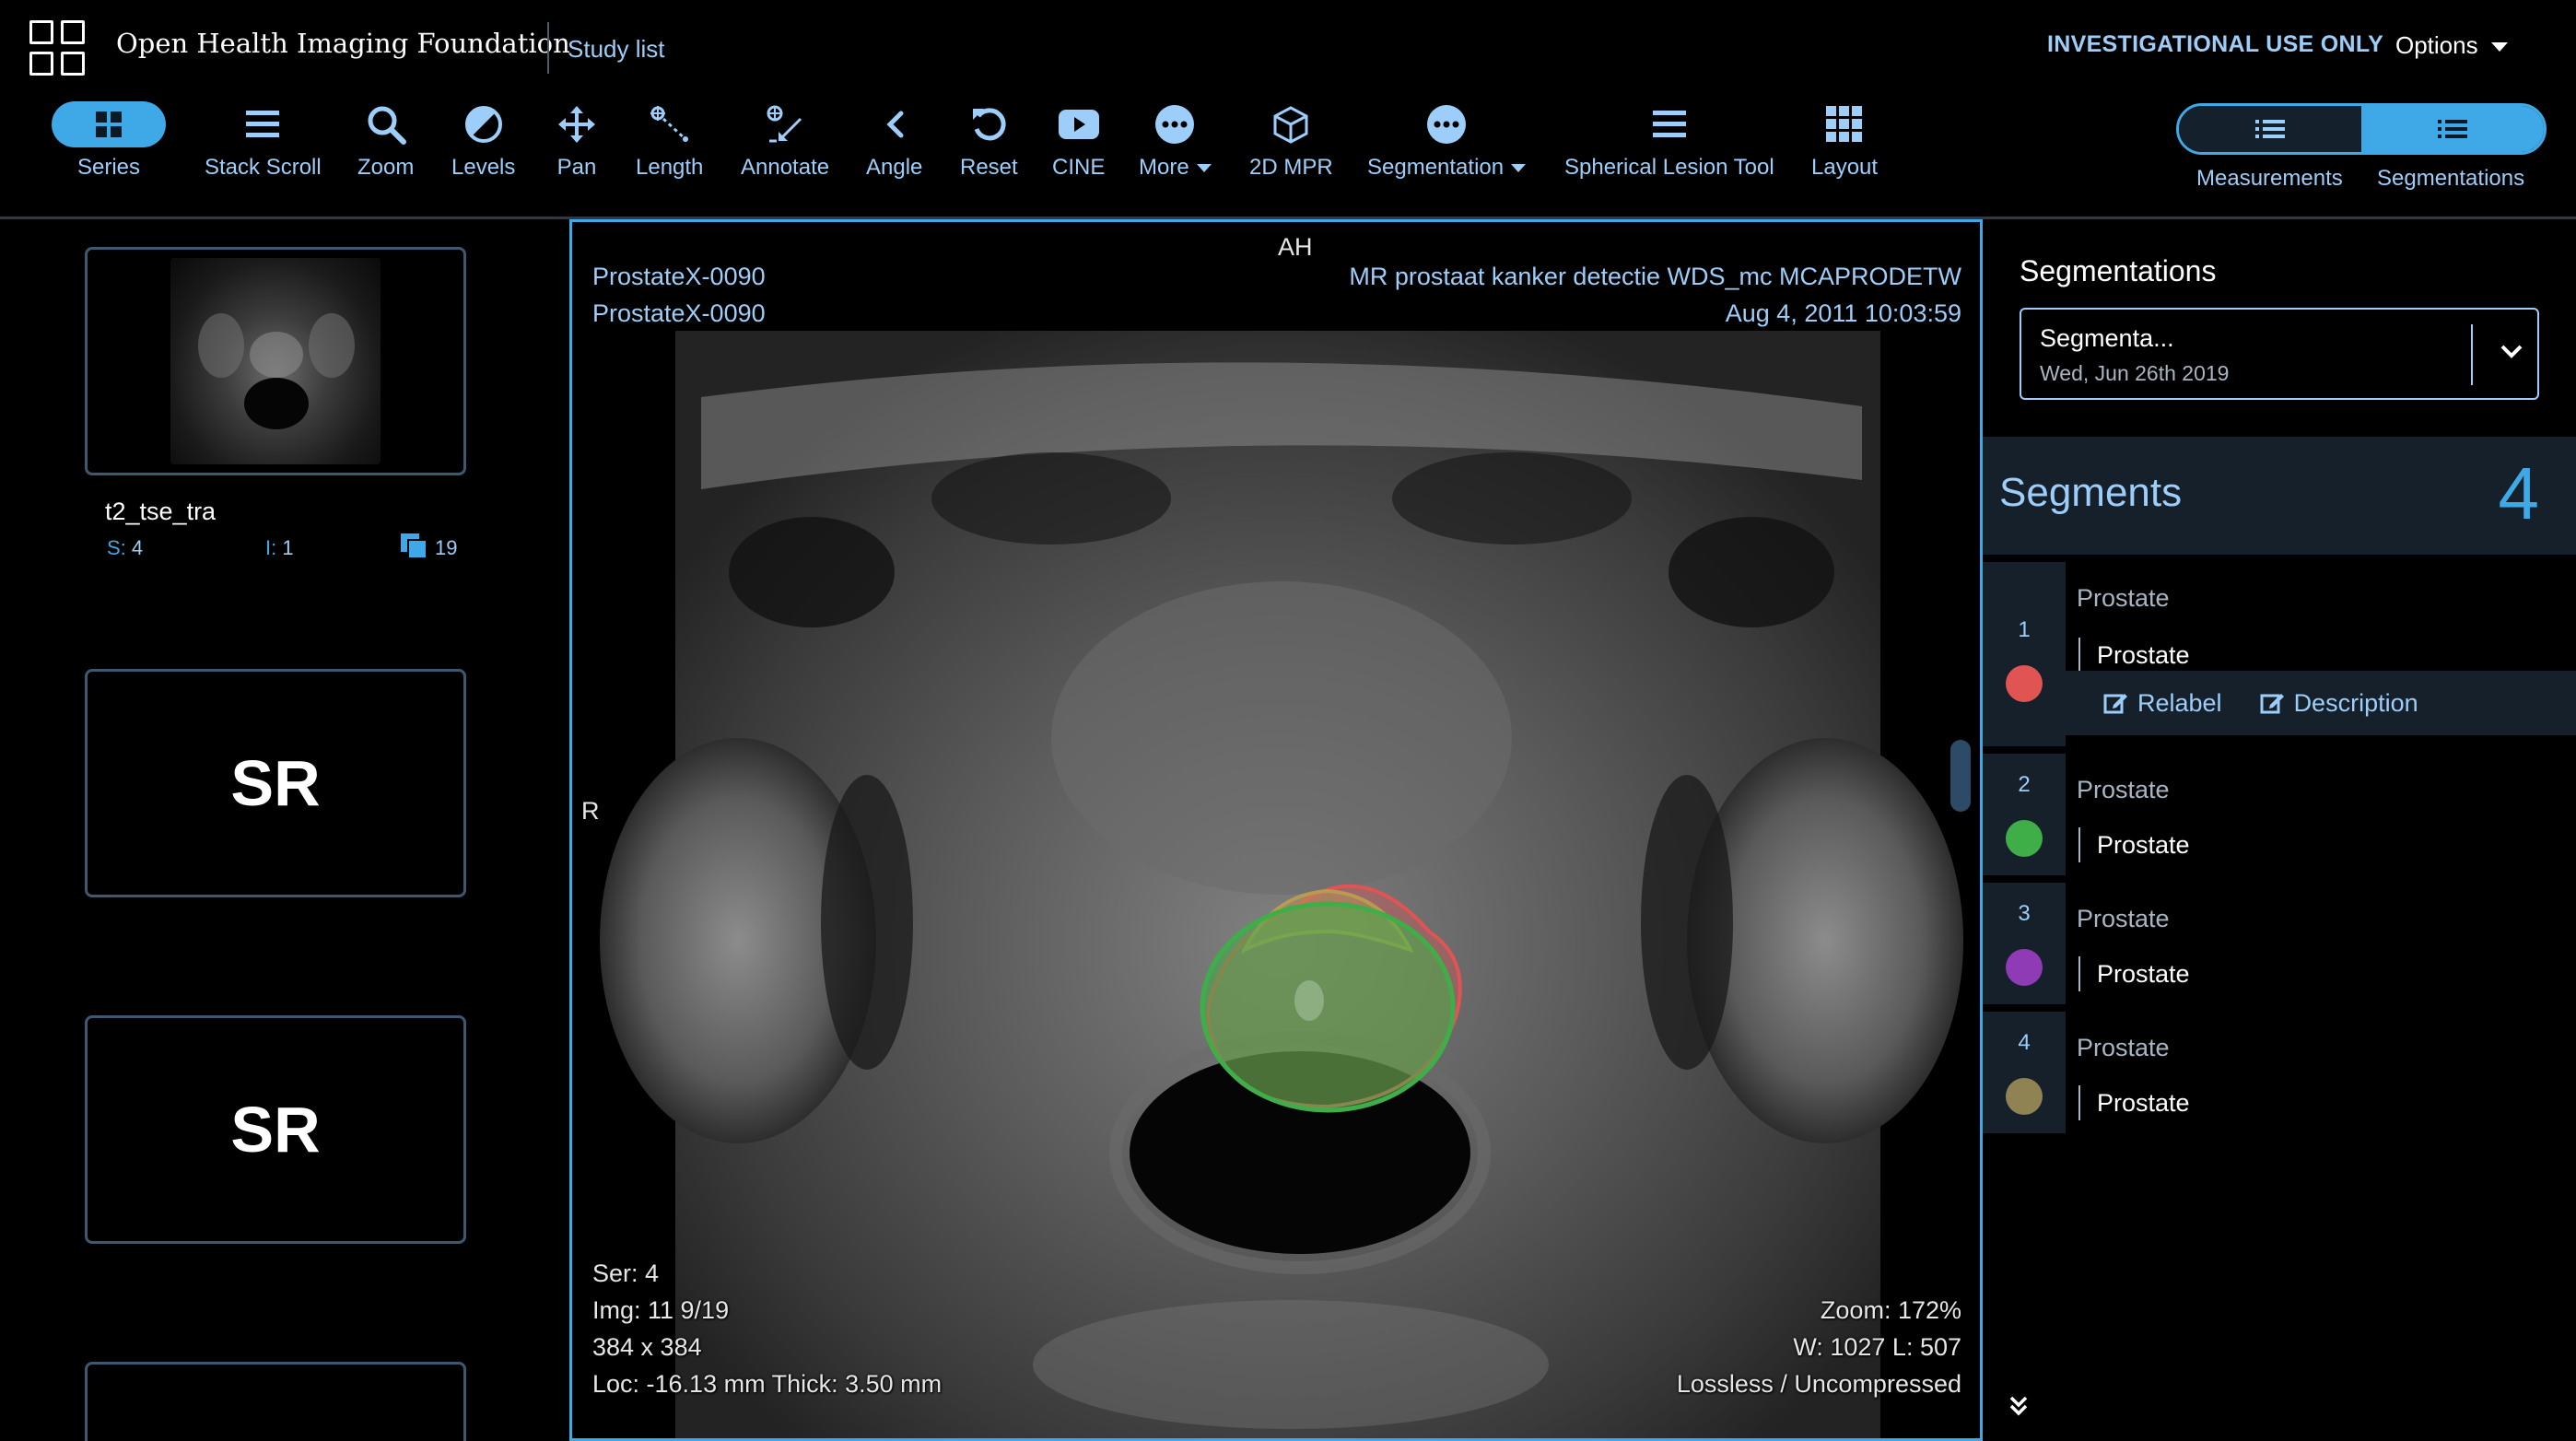 The image size is (2576, 1441). What do you see at coordinates (2179, 702) in the screenshot?
I see `relabel-label: Relabel` at bounding box center [2179, 702].